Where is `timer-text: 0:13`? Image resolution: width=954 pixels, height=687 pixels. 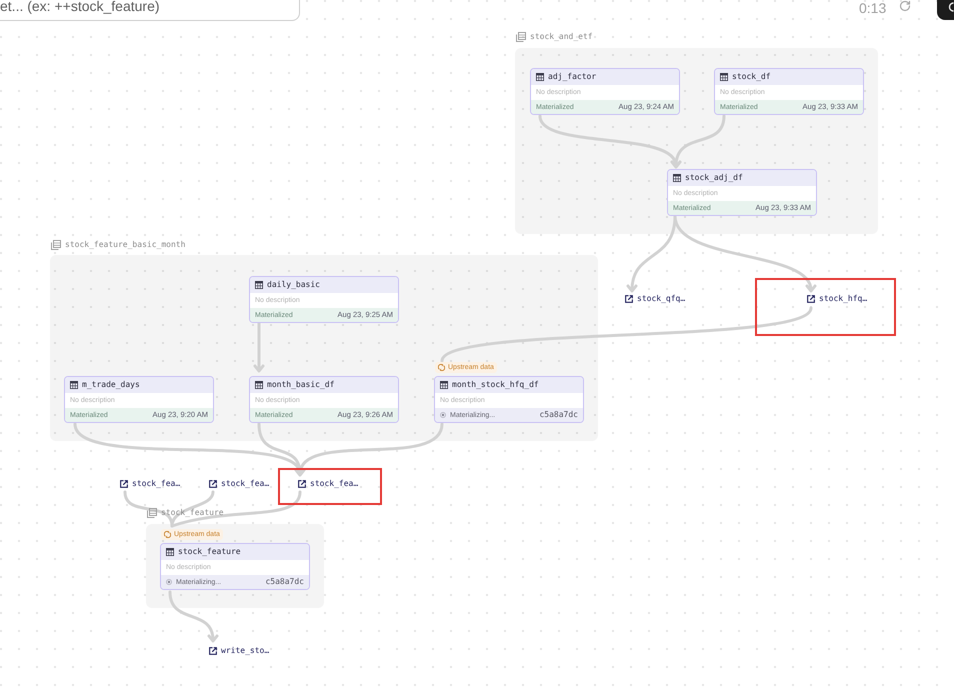 timer-text: 0:13 is located at coordinates (872, 9).